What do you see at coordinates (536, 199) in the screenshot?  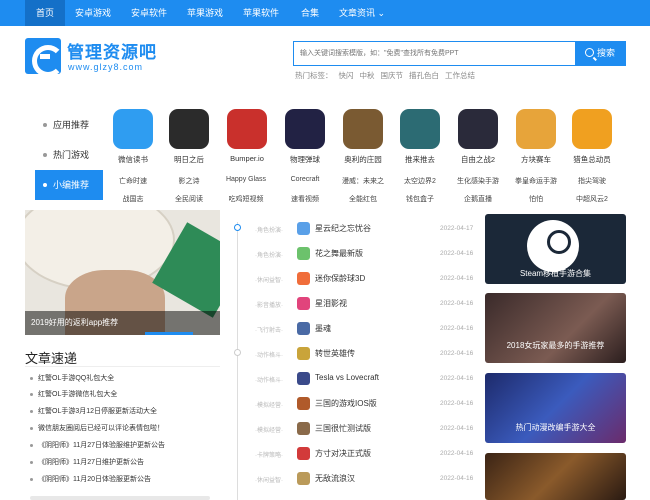 I see `tag-link: 怕怕` at bounding box center [536, 199].